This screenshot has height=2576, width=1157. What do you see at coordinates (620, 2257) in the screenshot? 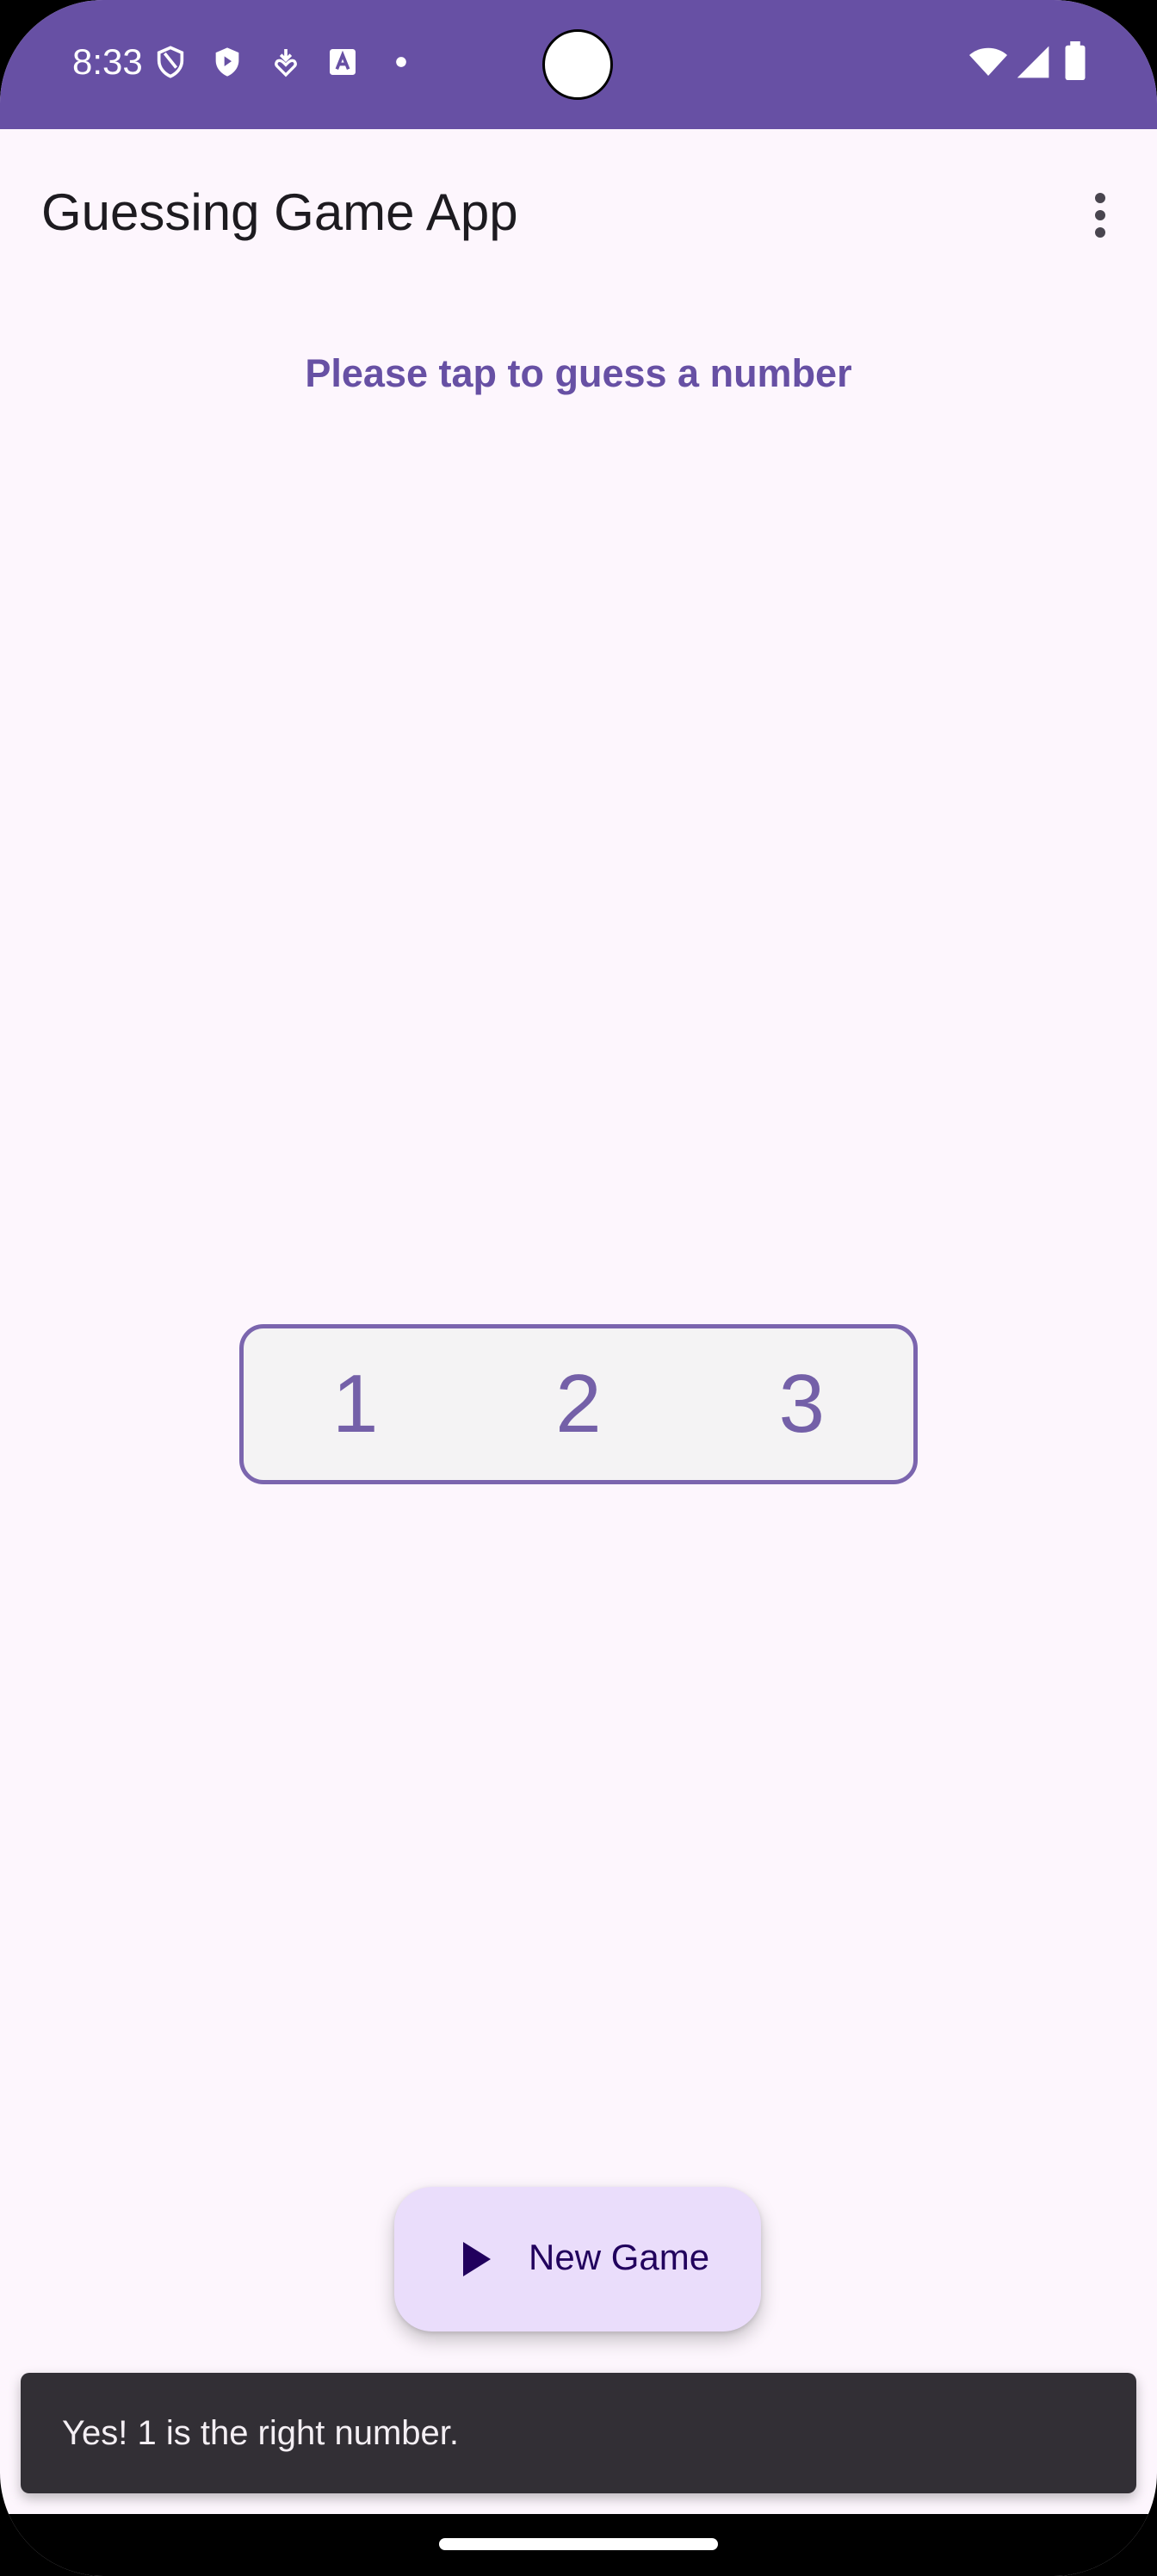
I see `new-game-label: New Game` at bounding box center [620, 2257].